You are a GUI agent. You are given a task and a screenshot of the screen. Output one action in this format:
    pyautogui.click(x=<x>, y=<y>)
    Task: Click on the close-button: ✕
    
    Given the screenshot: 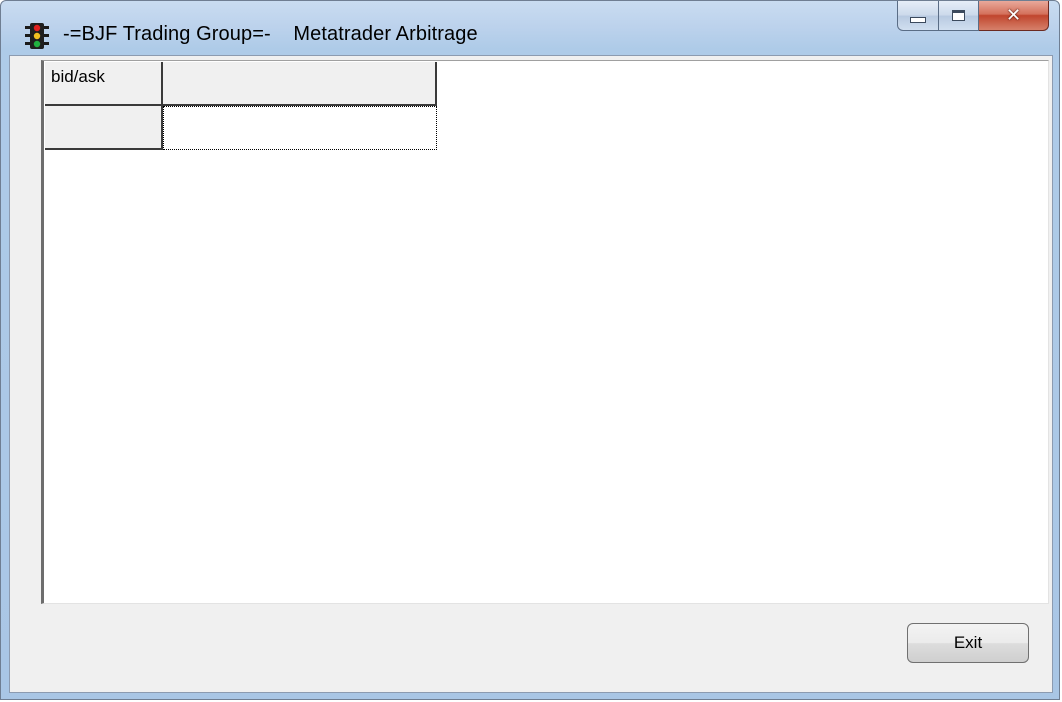 What is the action you would take?
    pyautogui.click(x=1014, y=16)
    